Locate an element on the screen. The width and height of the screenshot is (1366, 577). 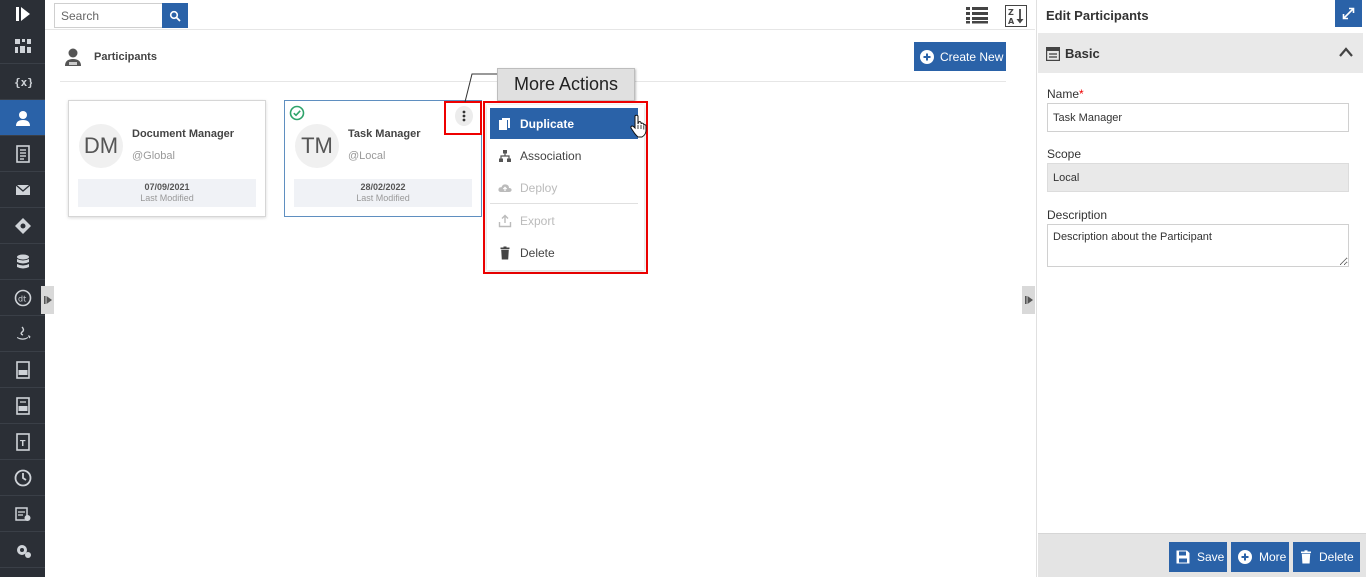
card-footer: 28/02/2022 Last Modified is located at coordinates (383, 193).